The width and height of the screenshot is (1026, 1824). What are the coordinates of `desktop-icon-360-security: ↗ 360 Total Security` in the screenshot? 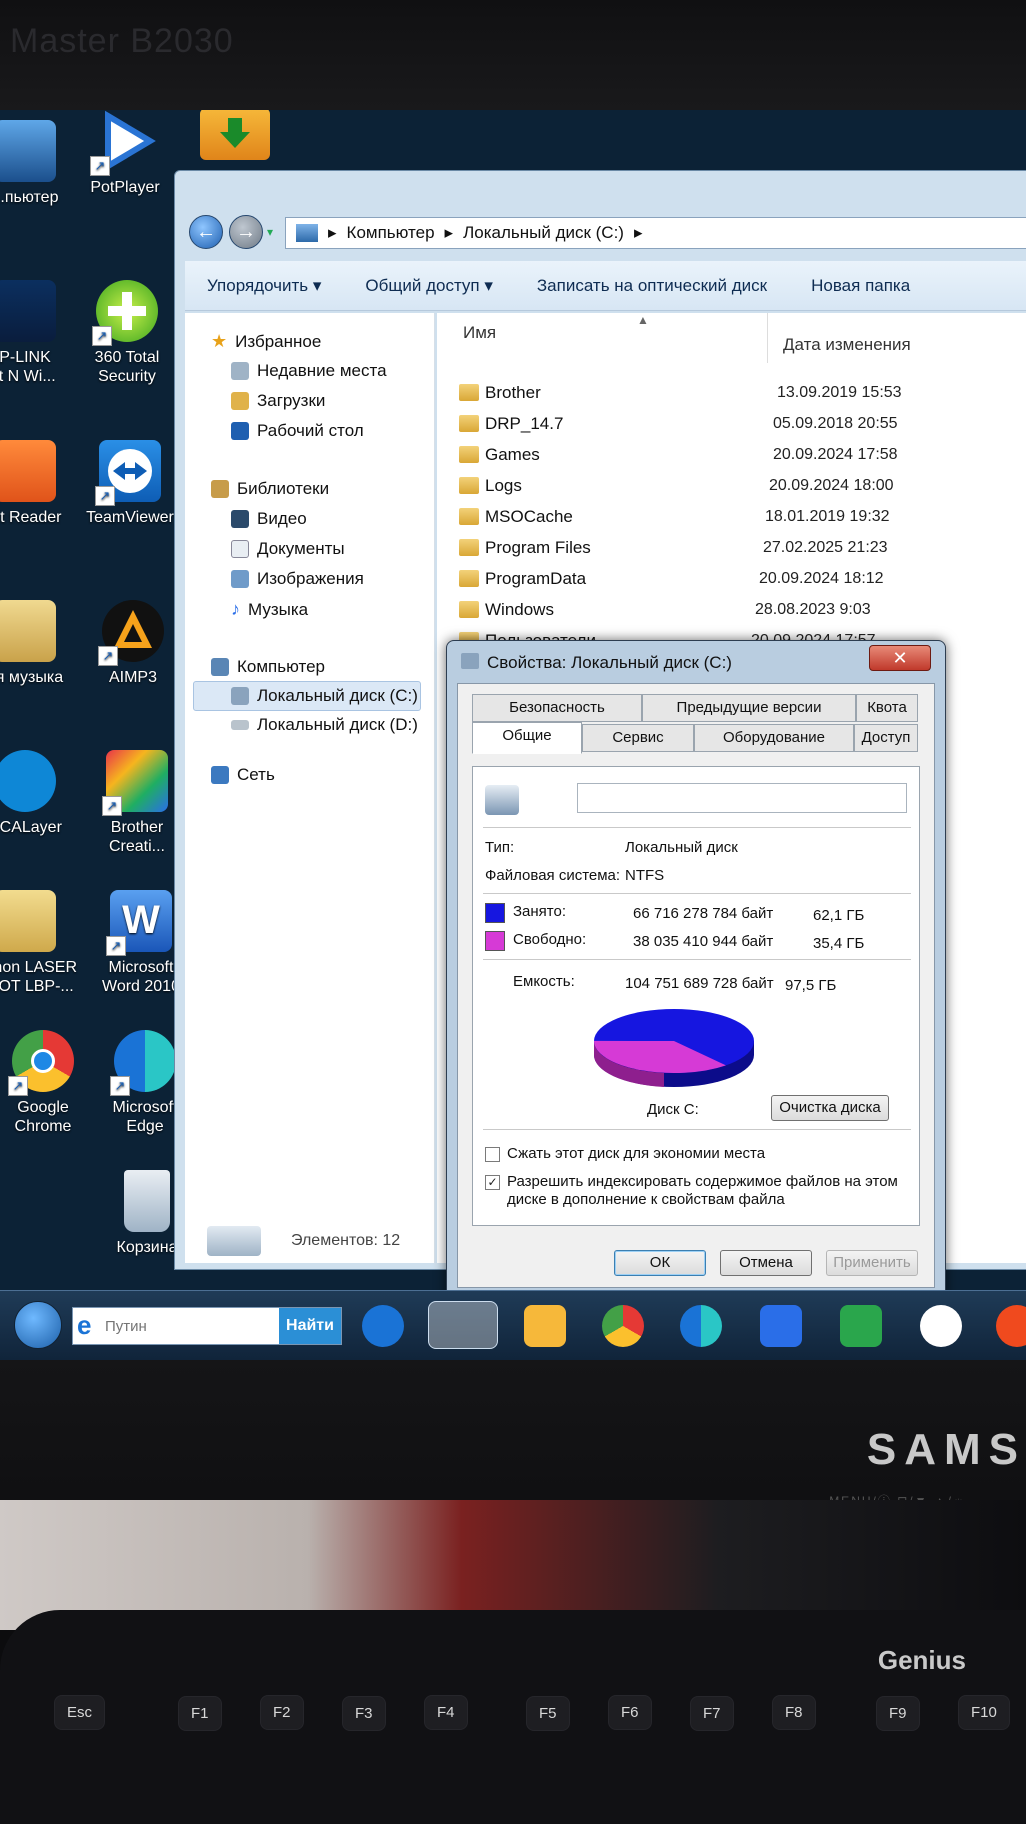 It's located at (127, 333).